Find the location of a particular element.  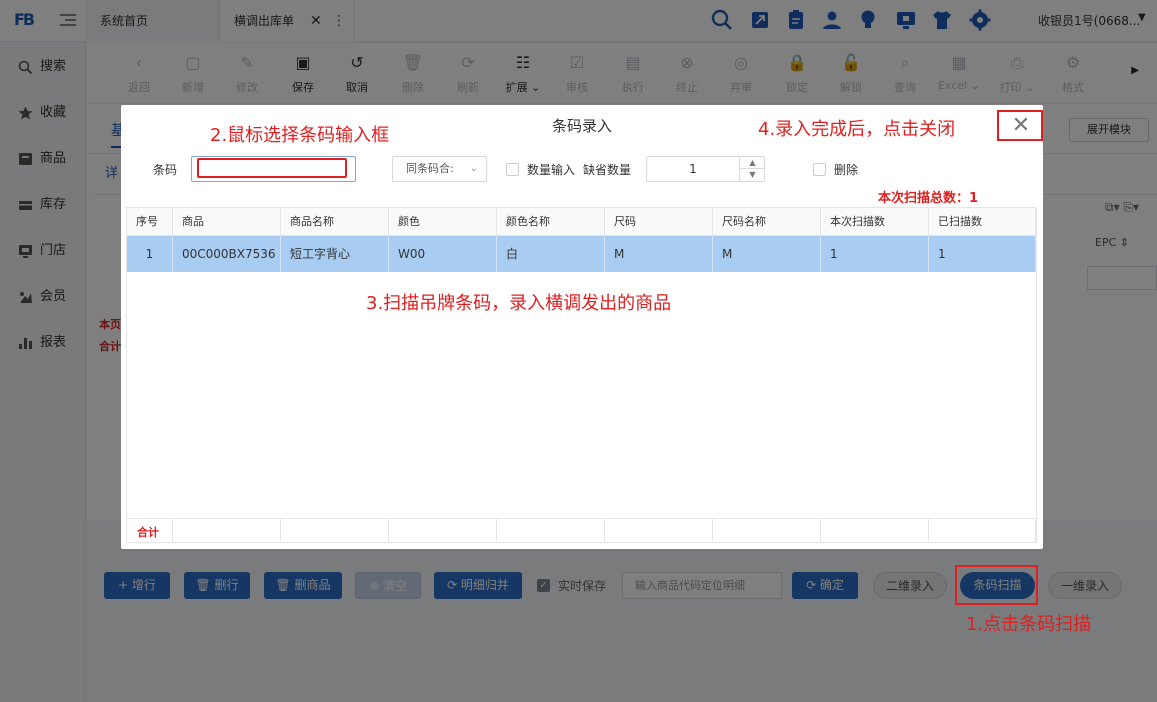

column-header: 颜色名称 is located at coordinates (551, 222).